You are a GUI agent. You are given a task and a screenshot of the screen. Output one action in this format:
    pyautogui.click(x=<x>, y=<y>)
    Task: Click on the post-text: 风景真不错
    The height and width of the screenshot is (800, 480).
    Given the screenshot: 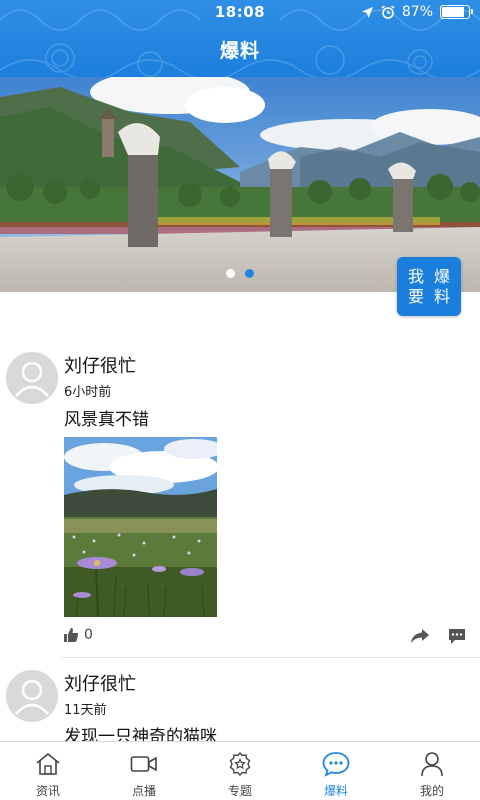 What is the action you would take?
    pyautogui.click(x=106, y=420)
    